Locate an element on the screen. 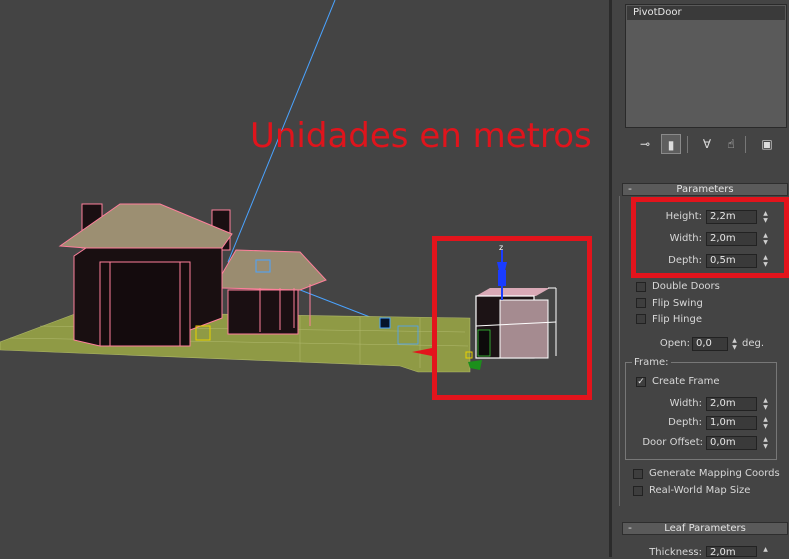 The height and width of the screenshot is (559, 789). depth-field: 0,5m is located at coordinates (731, 261).